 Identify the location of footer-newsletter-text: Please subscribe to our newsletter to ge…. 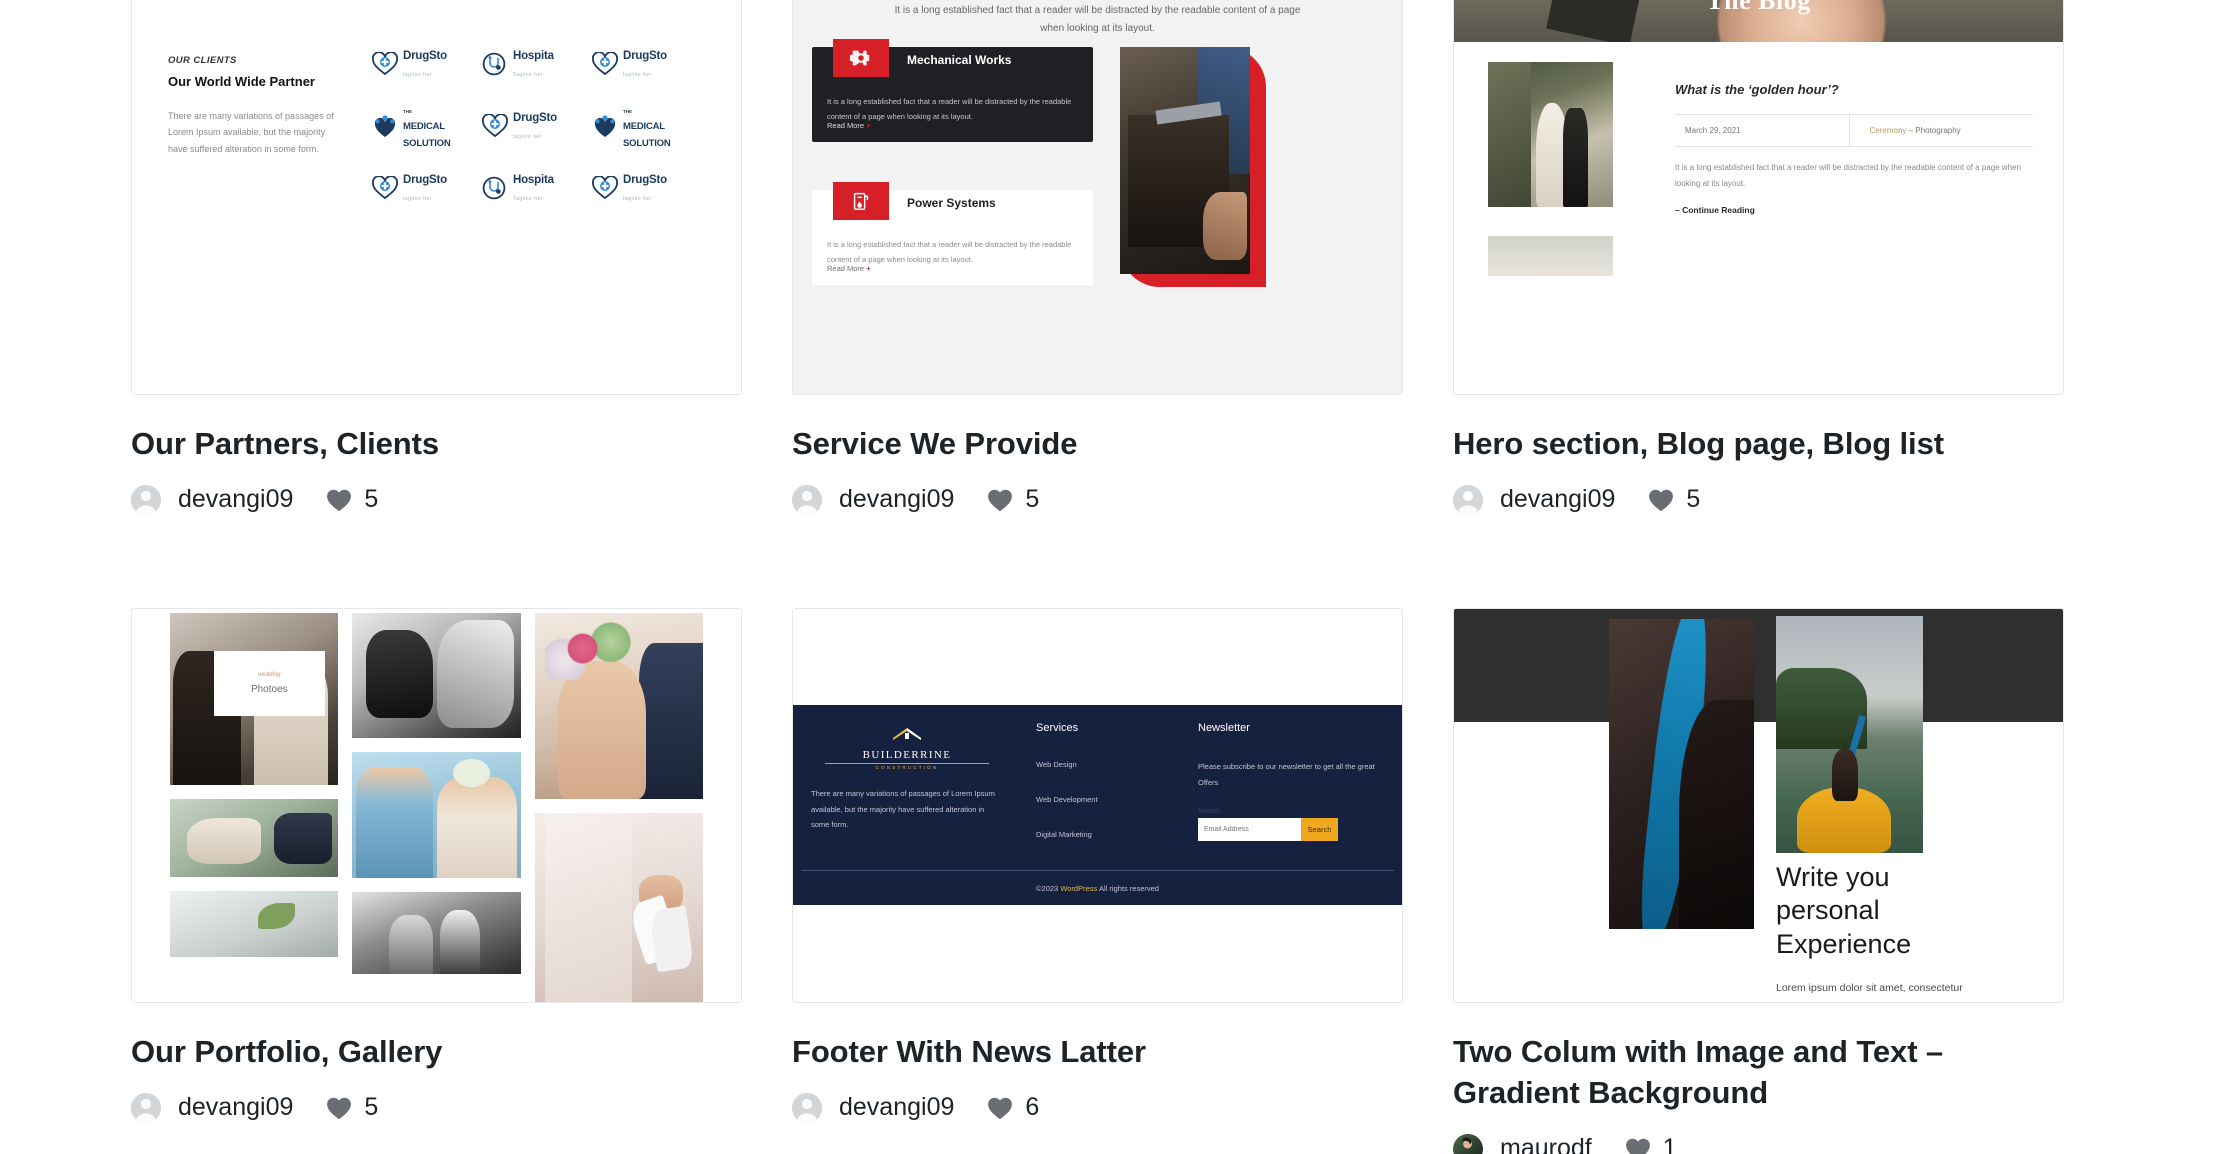
(1286, 774).